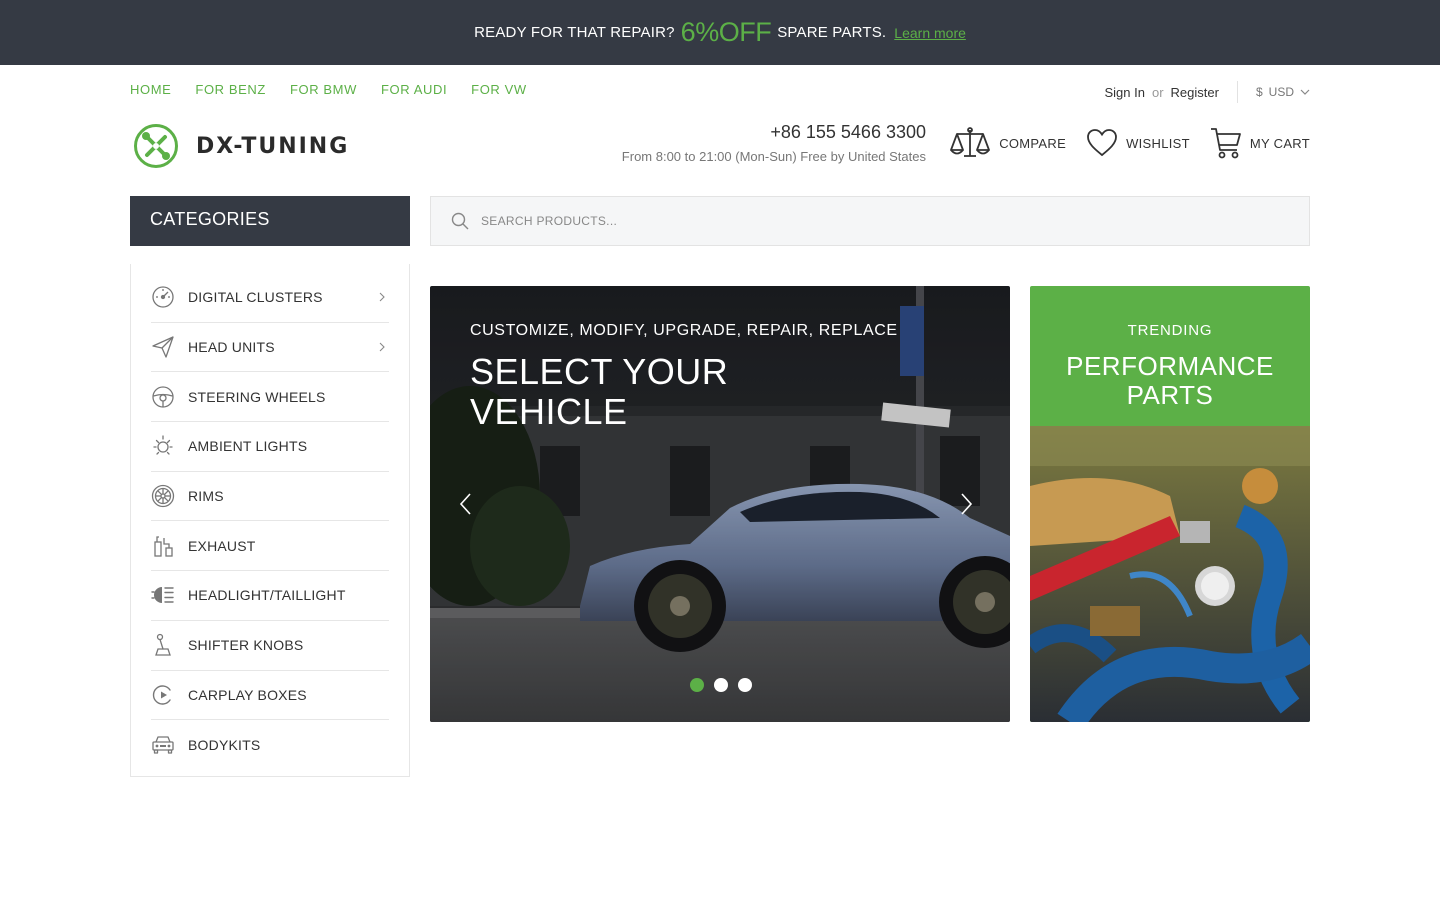  What do you see at coordinates (231, 347) in the screenshot?
I see `category-label: HEAD UNITS` at bounding box center [231, 347].